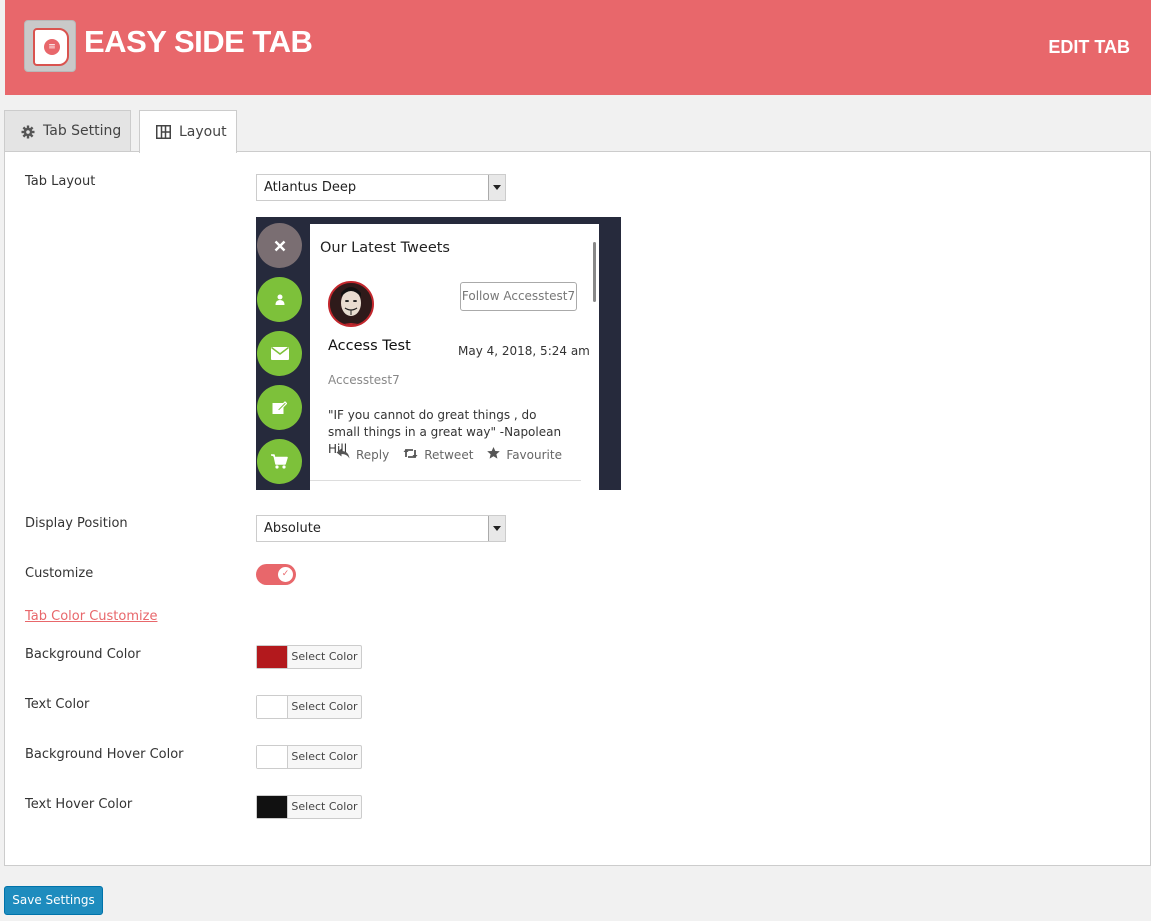 This screenshot has width=1151, height=921. What do you see at coordinates (369, 346) in the screenshot?
I see `tweet-author-name: Access Test` at bounding box center [369, 346].